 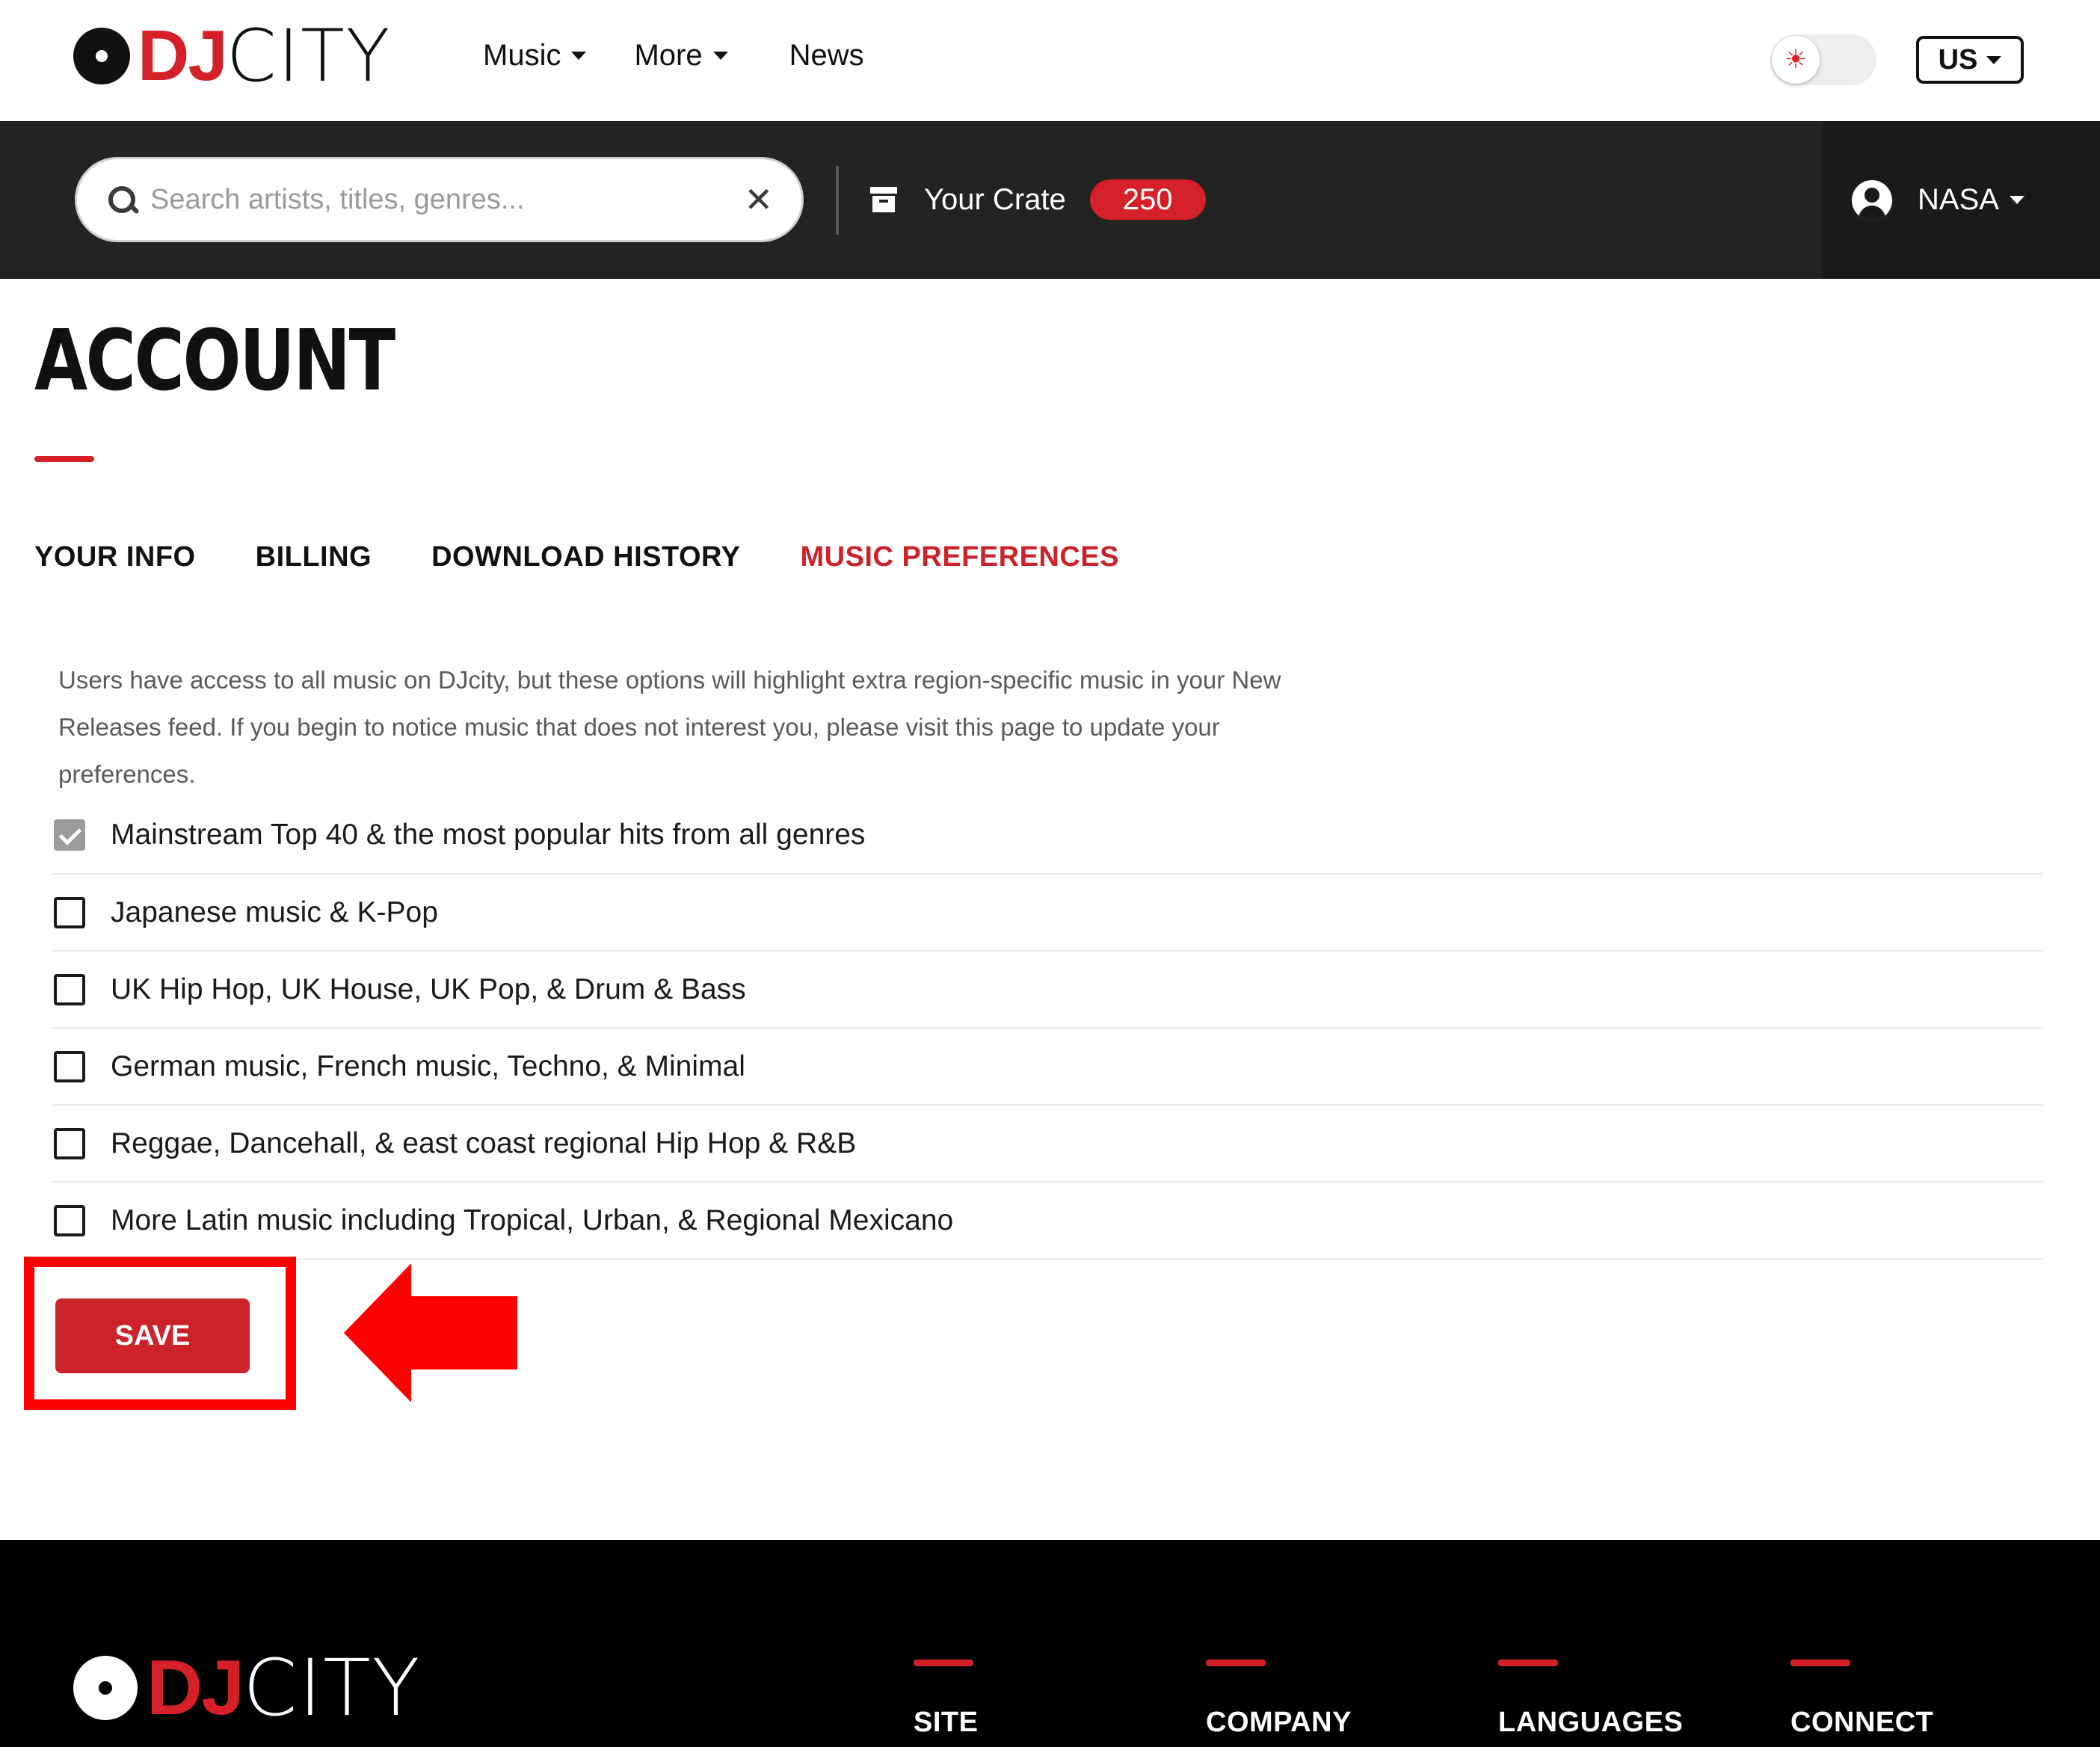 What do you see at coordinates (758, 200) in the screenshot?
I see `close-icon: ✕` at bounding box center [758, 200].